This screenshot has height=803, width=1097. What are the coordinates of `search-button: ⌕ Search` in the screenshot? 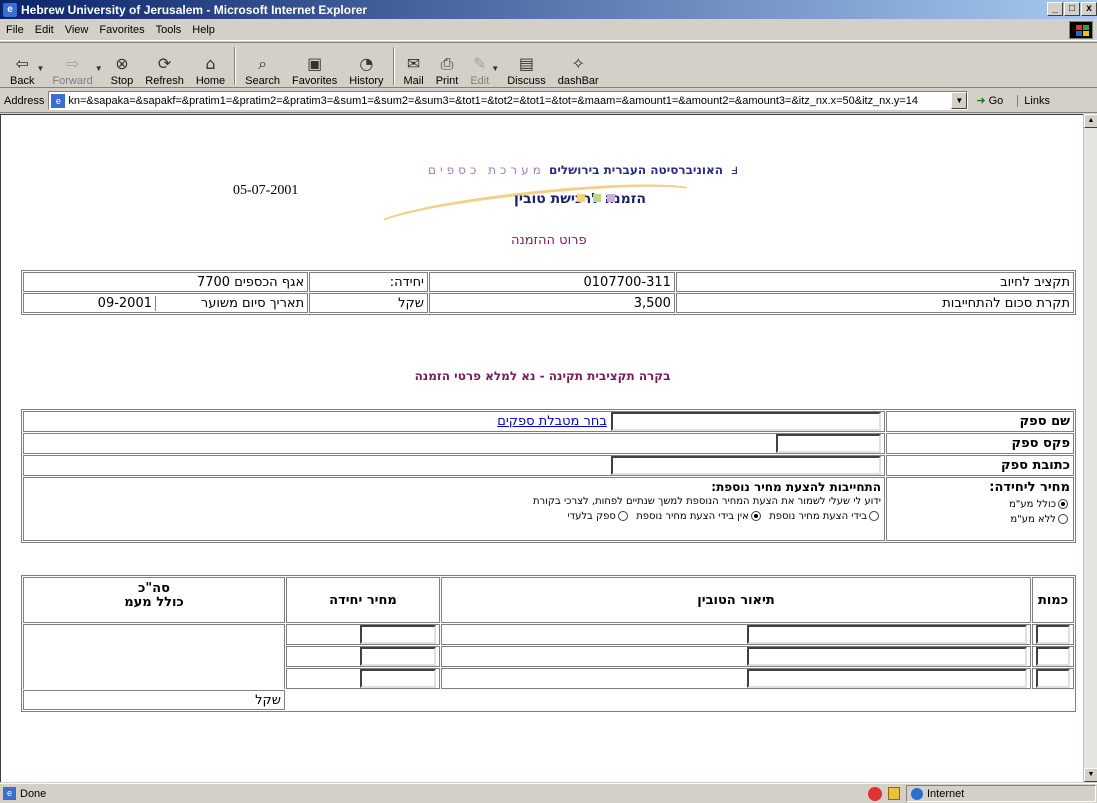 It's located at (262, 66).